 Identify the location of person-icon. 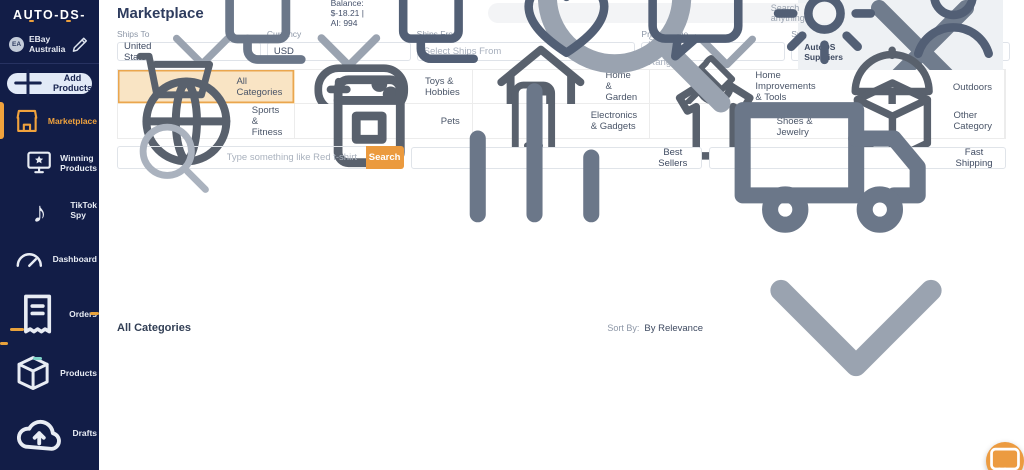
(953, 36).